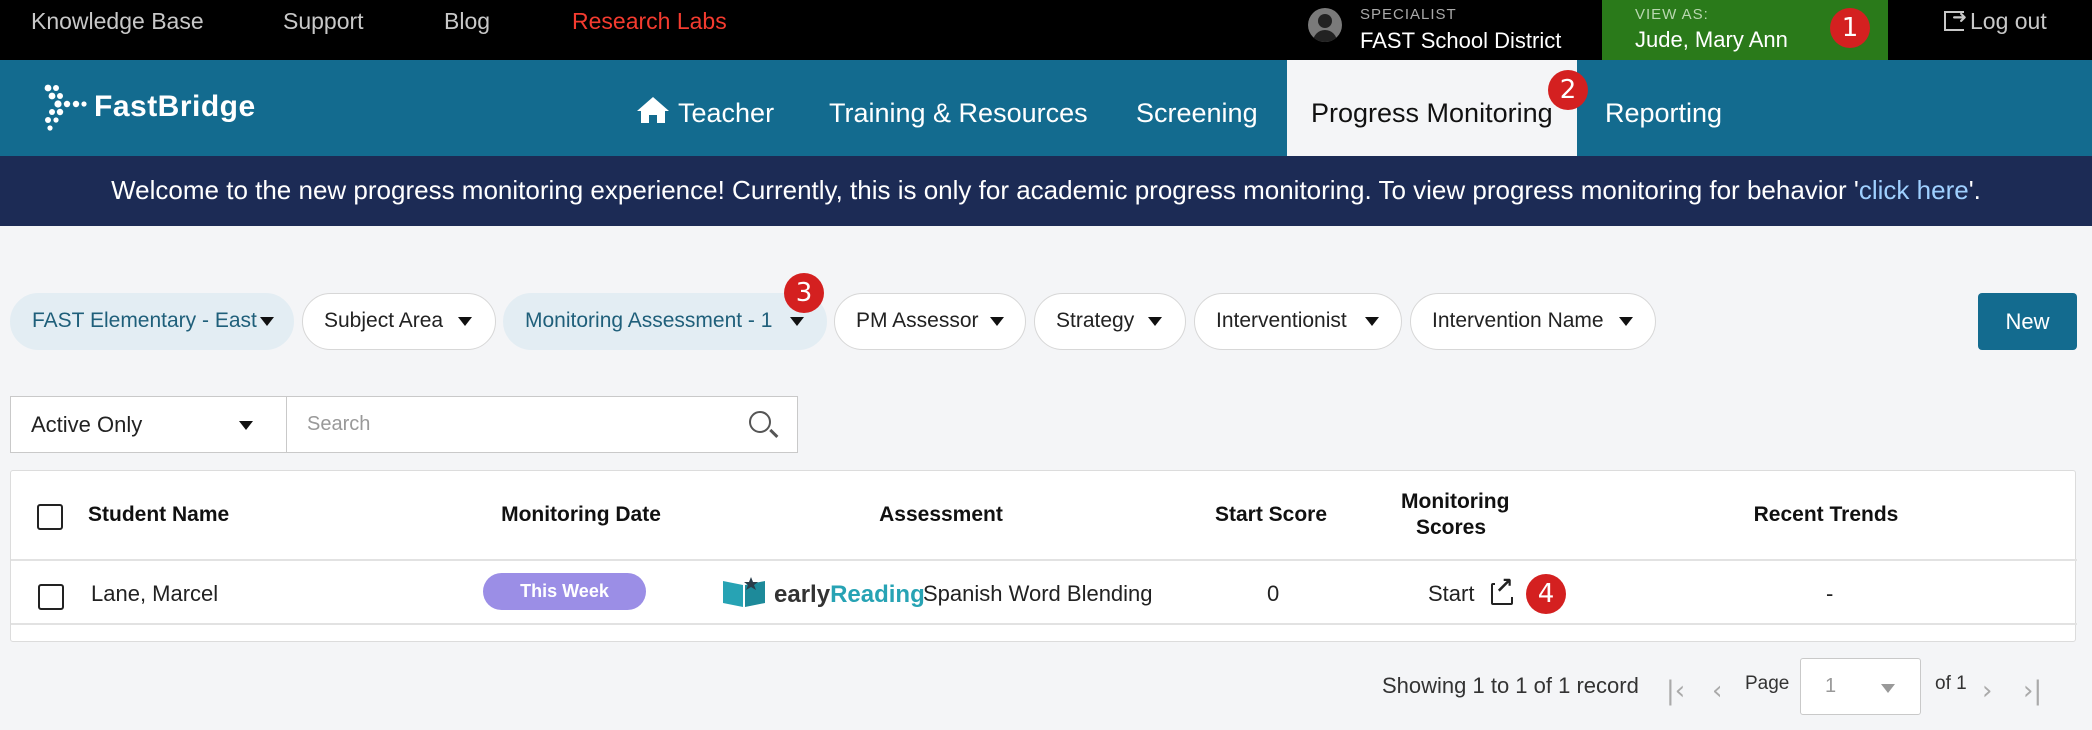  I want to click on nav-teacher: Teacher, so click(705, 108).